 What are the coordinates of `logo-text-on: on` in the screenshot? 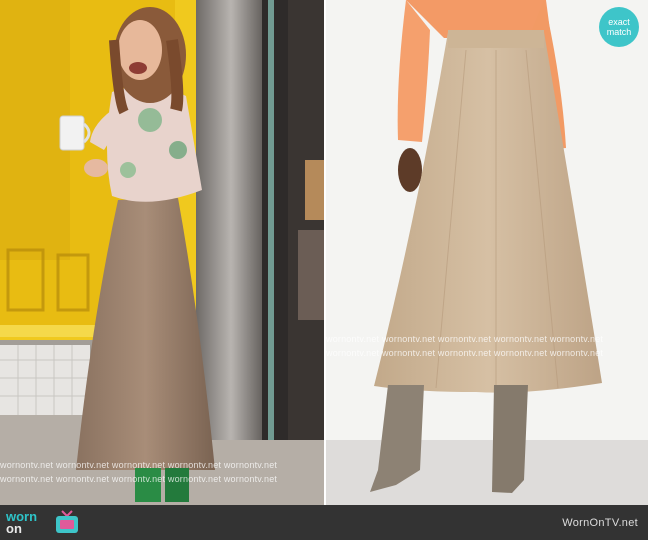 It's located at (14, 528).